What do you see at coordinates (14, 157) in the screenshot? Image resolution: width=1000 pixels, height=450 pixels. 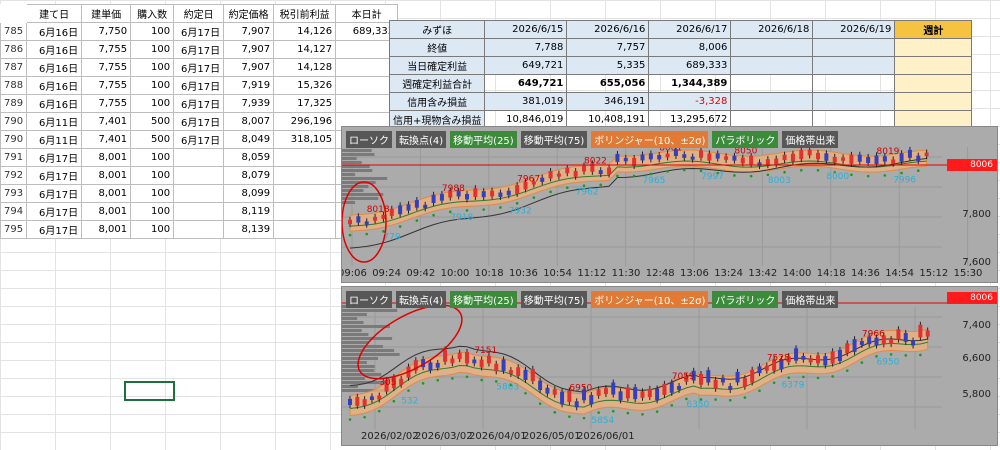 I see `trade-cell-no: 791` at bounding box center [14, 157].